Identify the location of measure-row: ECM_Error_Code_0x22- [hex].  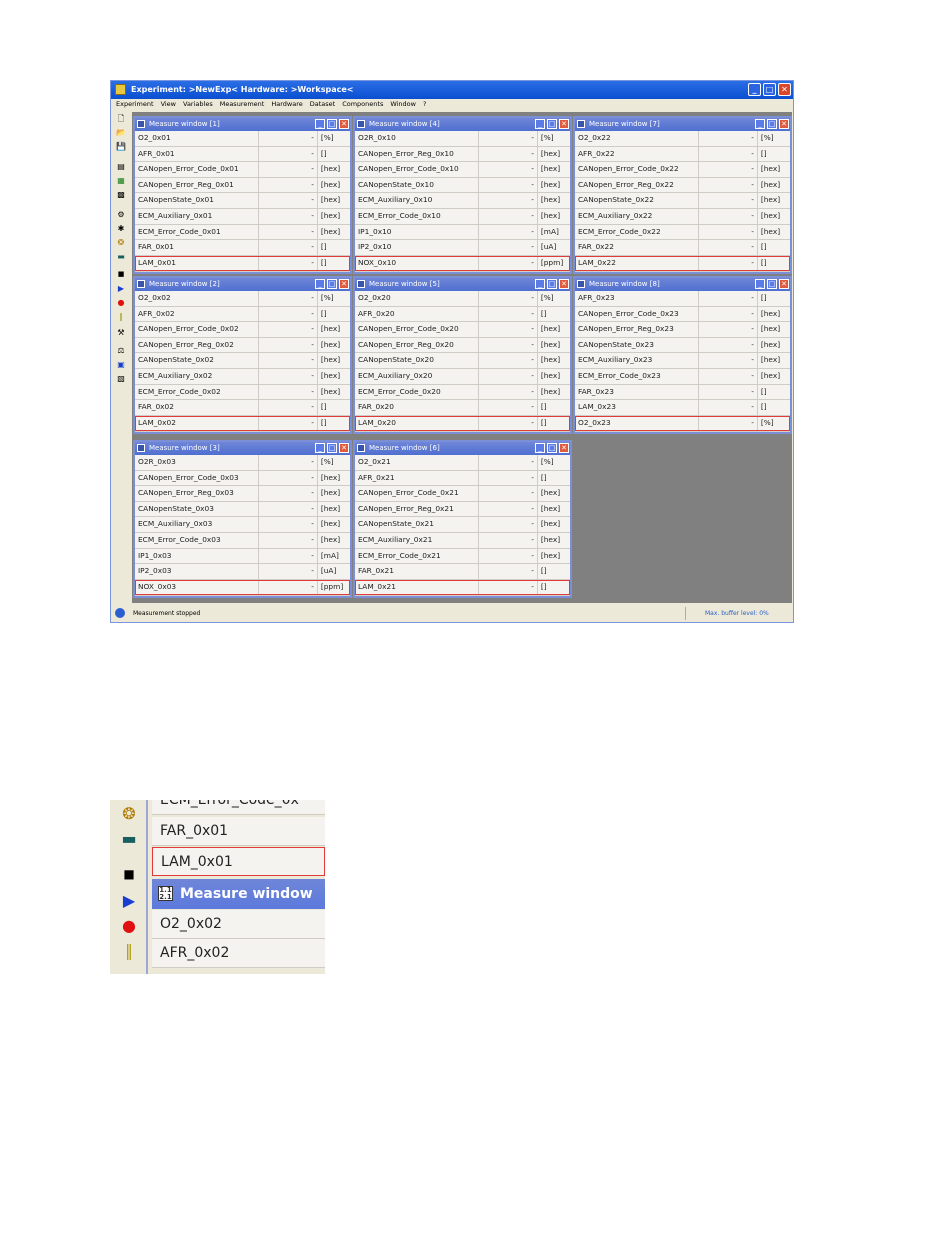
(682, 232).